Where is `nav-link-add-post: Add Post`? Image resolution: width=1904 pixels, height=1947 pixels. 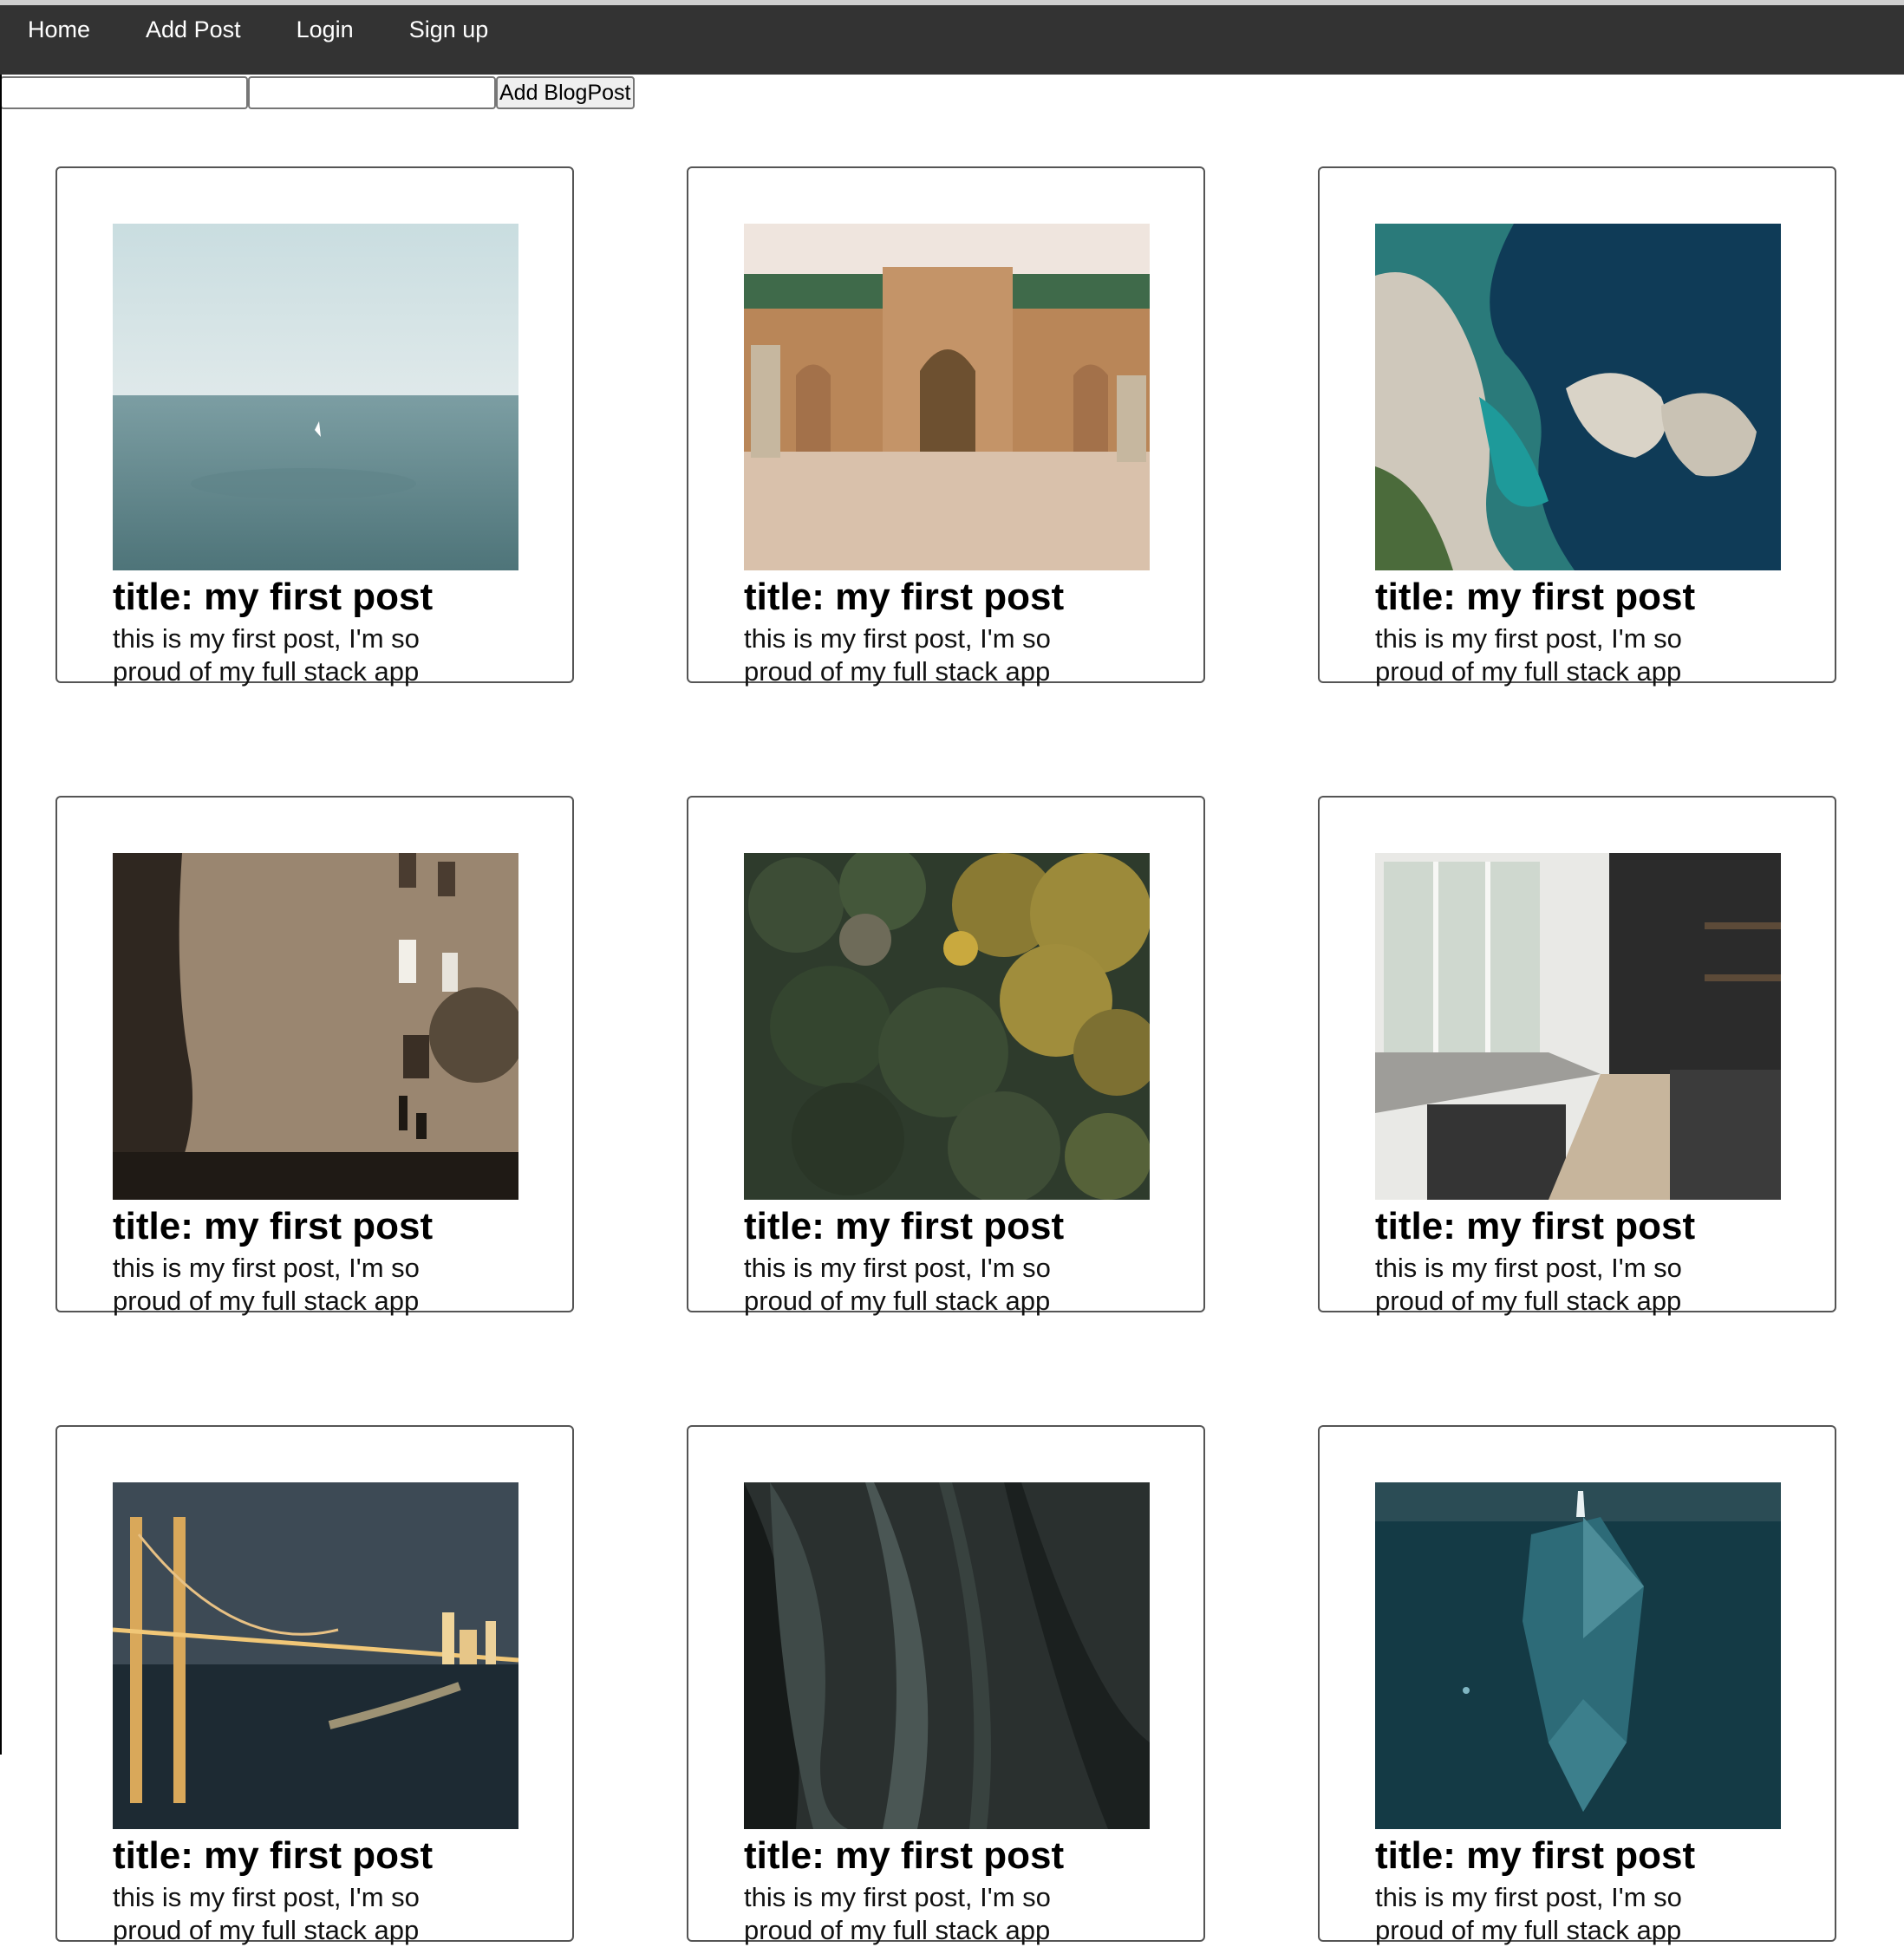 nav-link-add-post: Add Post is located at coordinates (193, 26).